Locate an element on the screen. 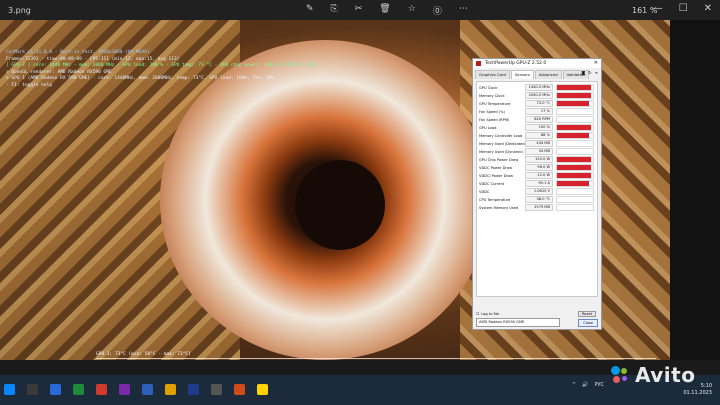 The width and height of the screenshot is (720, 405). sensor-value: 73.0 °C is located at coordinates (539, 104).